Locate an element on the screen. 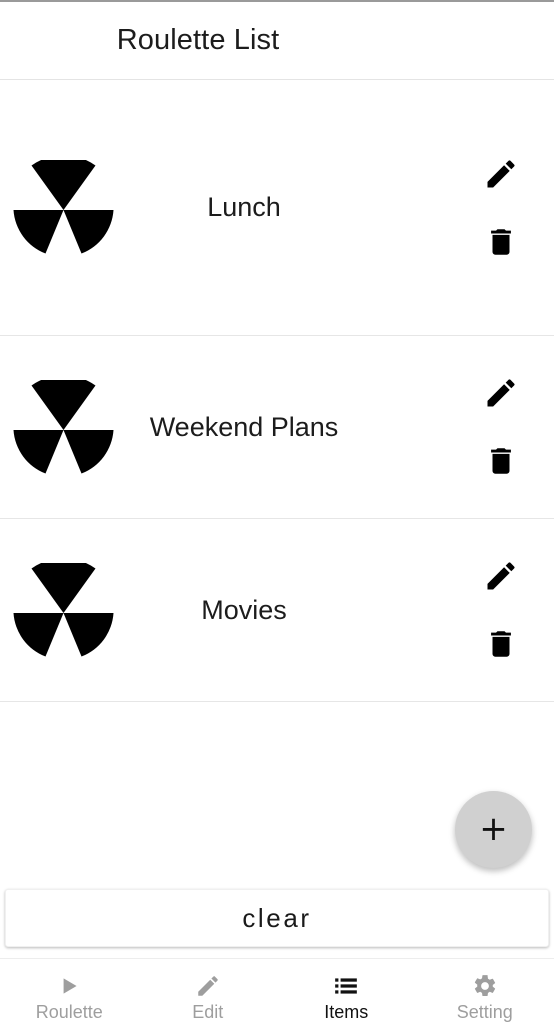 The height and width of the screenshot is (1030, 554). play-icon is located at coordinates (69, 986).